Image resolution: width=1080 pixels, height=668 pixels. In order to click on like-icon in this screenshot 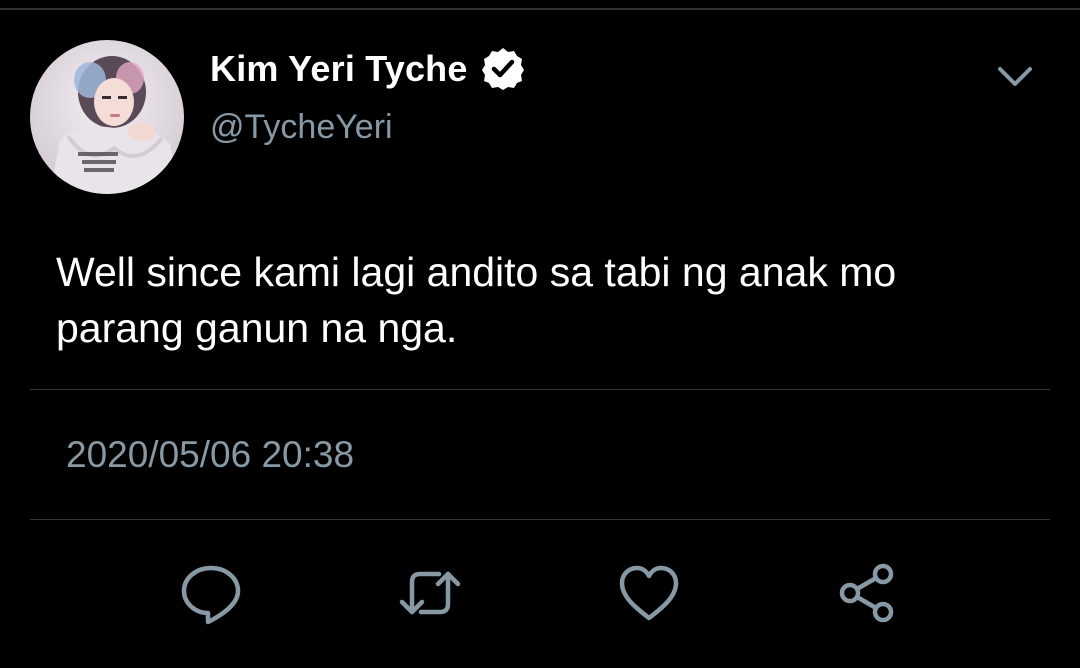, I will do `click(649, 593)`.